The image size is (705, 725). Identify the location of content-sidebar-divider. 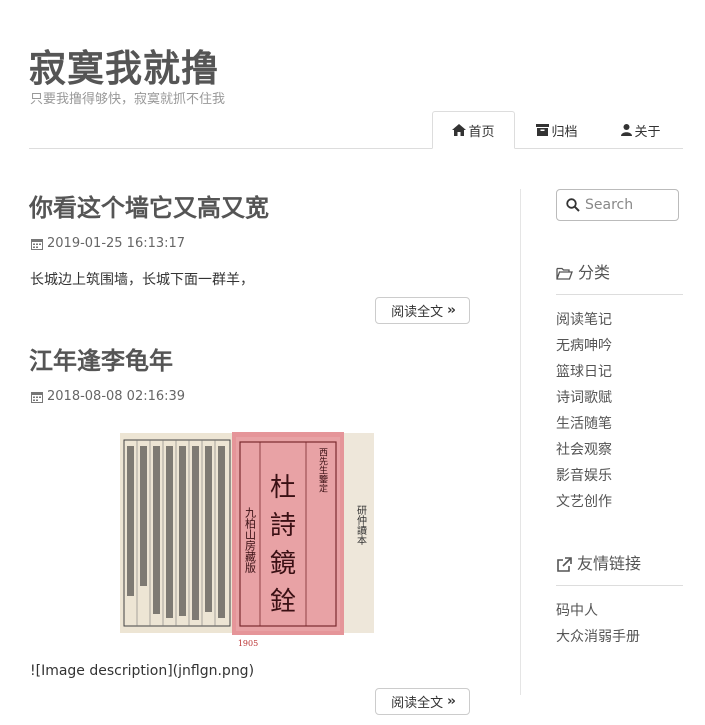
(520, 442).